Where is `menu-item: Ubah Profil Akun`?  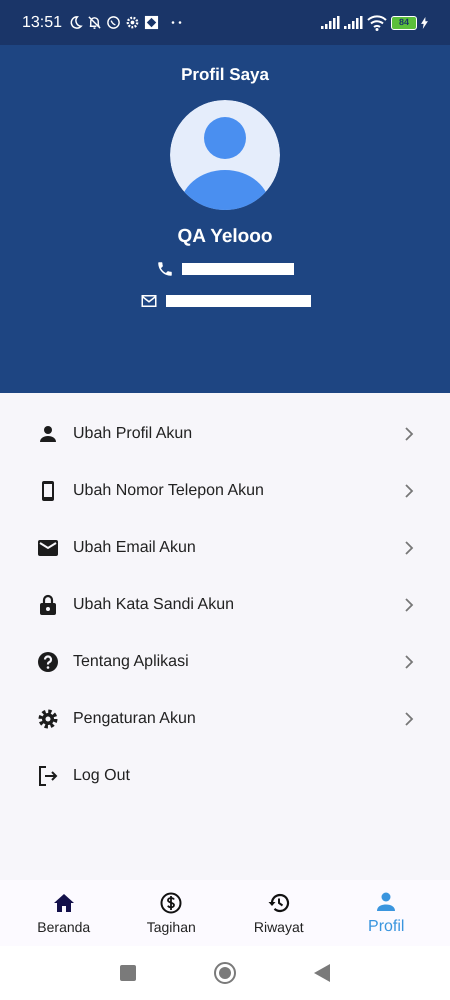 menu-item: Ubah Profil Akun is located at coordinates (225, 433).